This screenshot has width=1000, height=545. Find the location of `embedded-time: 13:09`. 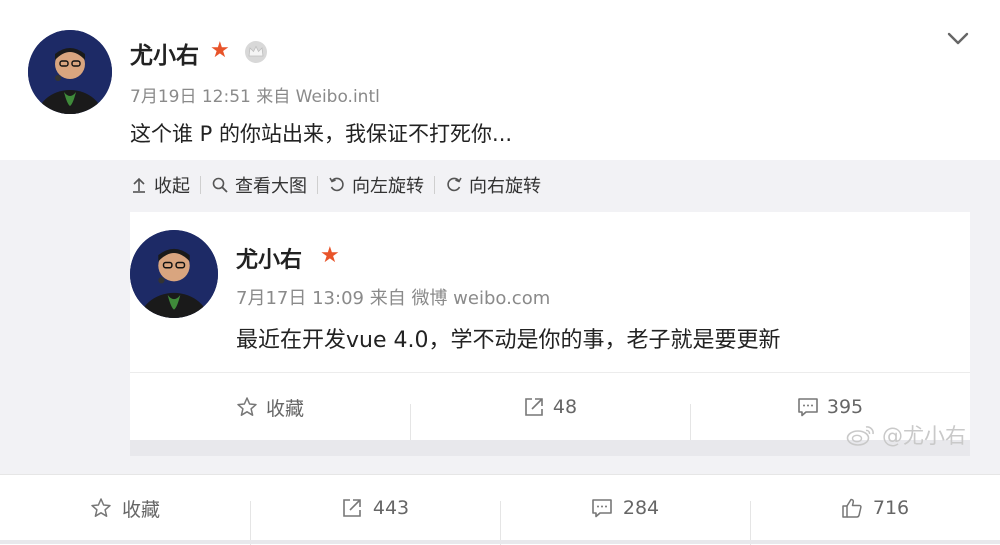

embedded-time: 13:09 is located at coordinates (338, 298).